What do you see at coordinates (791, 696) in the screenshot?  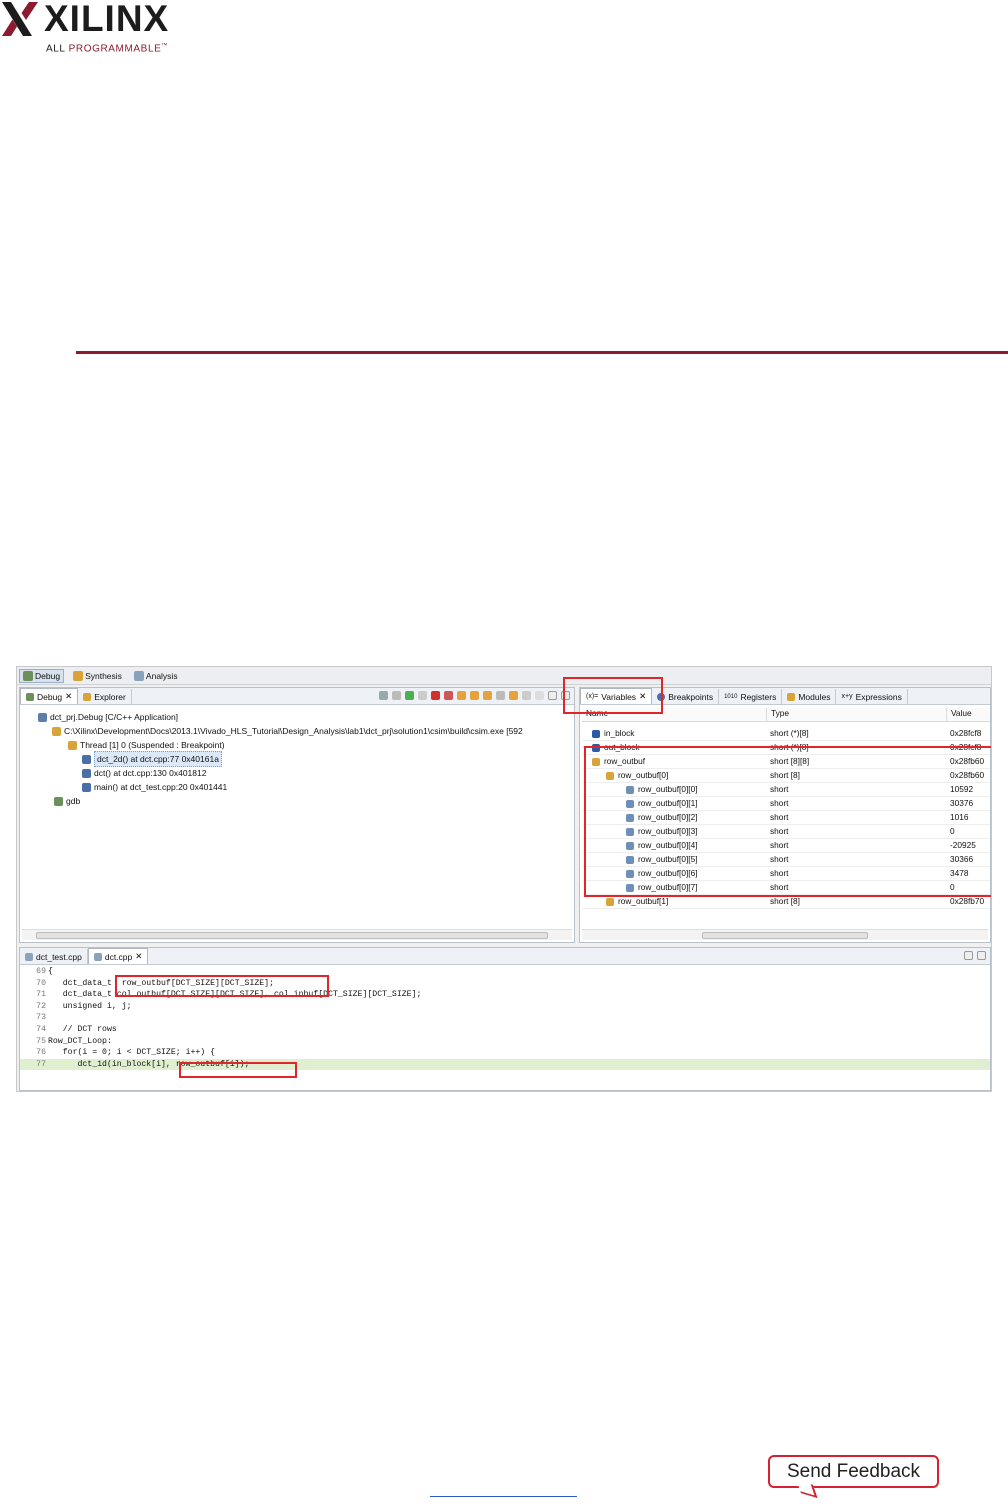 I see `modules-icon` at bounding box center [791, 696].